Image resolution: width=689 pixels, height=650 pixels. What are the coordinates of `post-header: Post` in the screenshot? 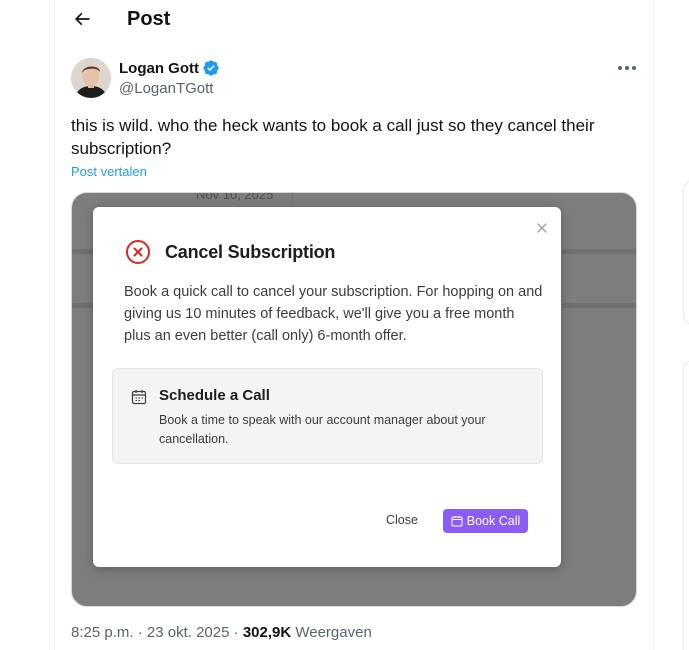 It's located at (354, 20).